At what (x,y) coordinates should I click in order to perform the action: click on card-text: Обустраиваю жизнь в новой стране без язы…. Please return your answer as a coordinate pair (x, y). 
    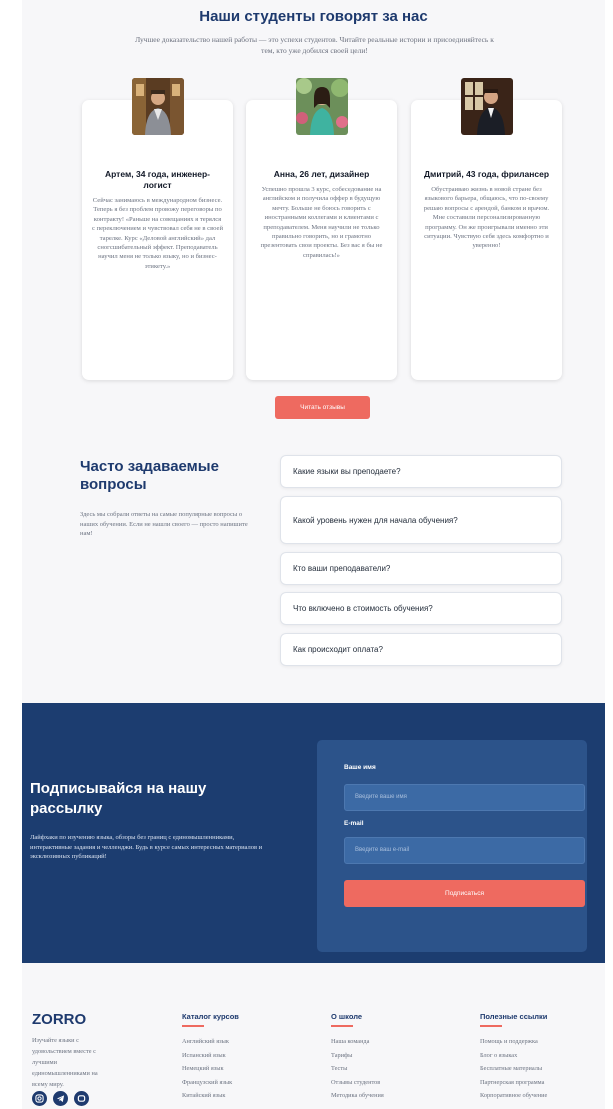
    Looking at the image, I should click on (486, 218).